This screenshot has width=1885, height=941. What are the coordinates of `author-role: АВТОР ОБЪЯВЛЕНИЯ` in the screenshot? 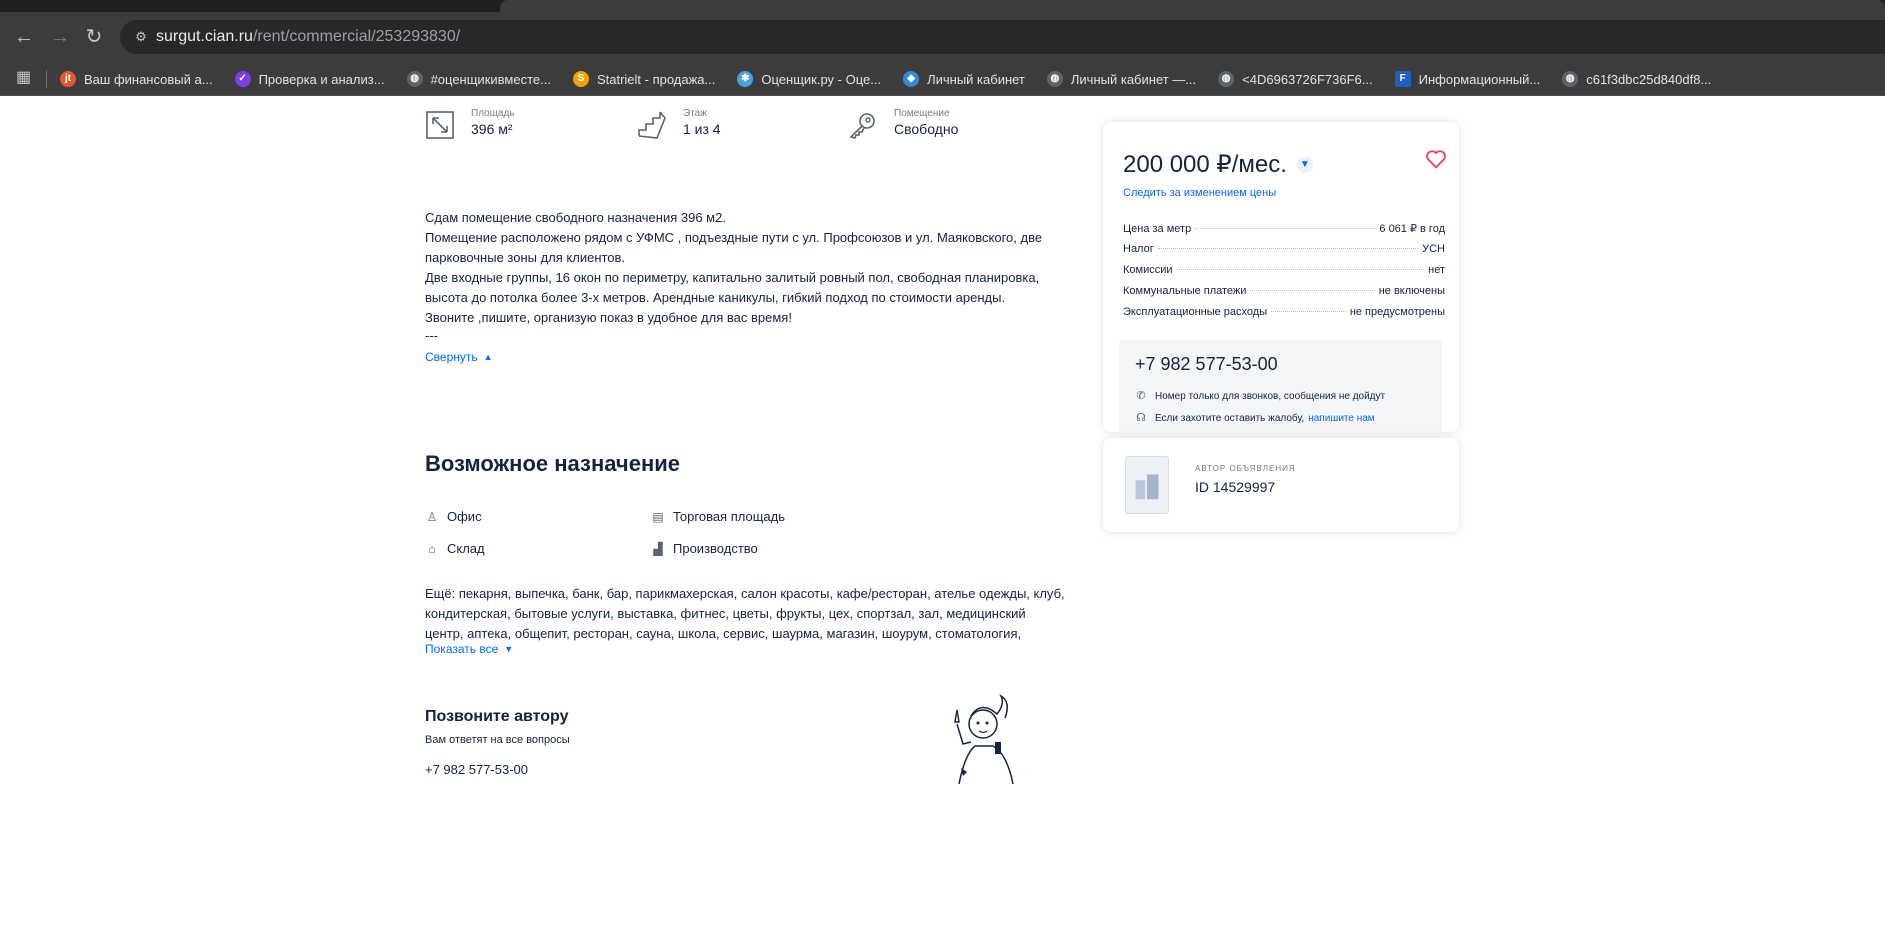 It's located at (1245, 468).